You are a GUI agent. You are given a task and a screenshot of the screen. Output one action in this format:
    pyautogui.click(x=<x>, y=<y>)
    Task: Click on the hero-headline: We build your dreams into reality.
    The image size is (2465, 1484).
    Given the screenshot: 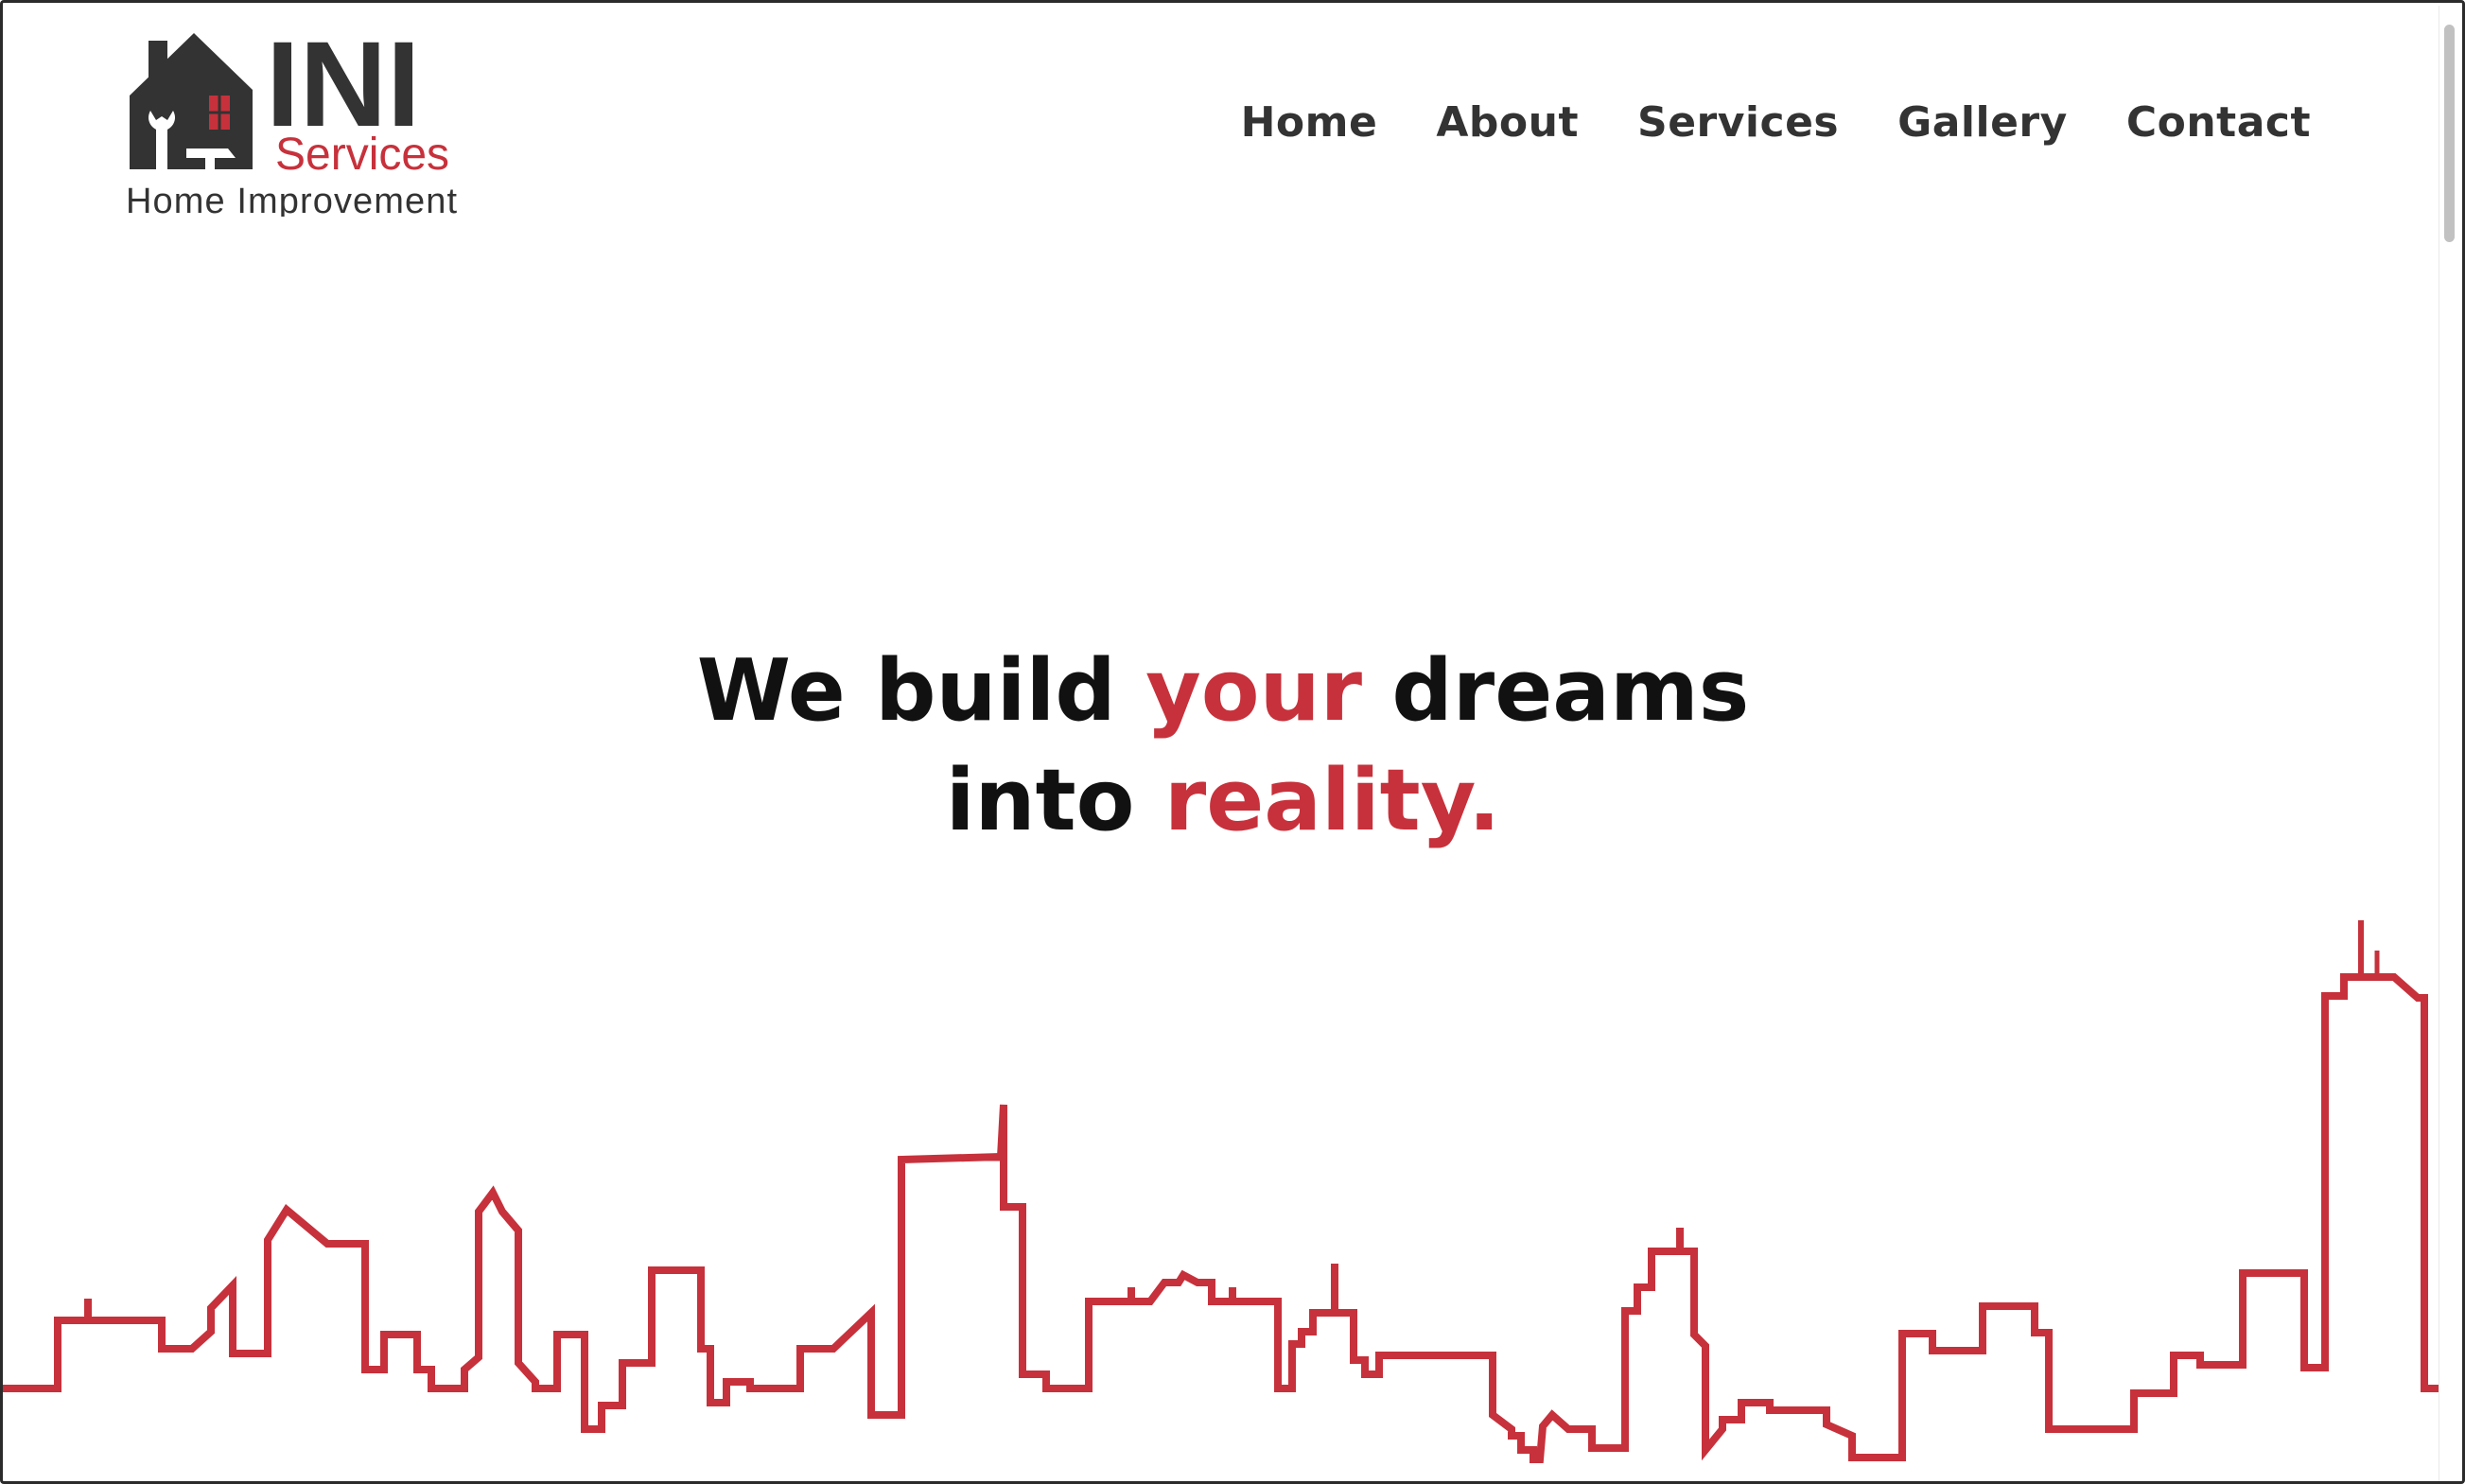 What is the action you would take?
    pyautogui.click(x=1223, y=747)
    